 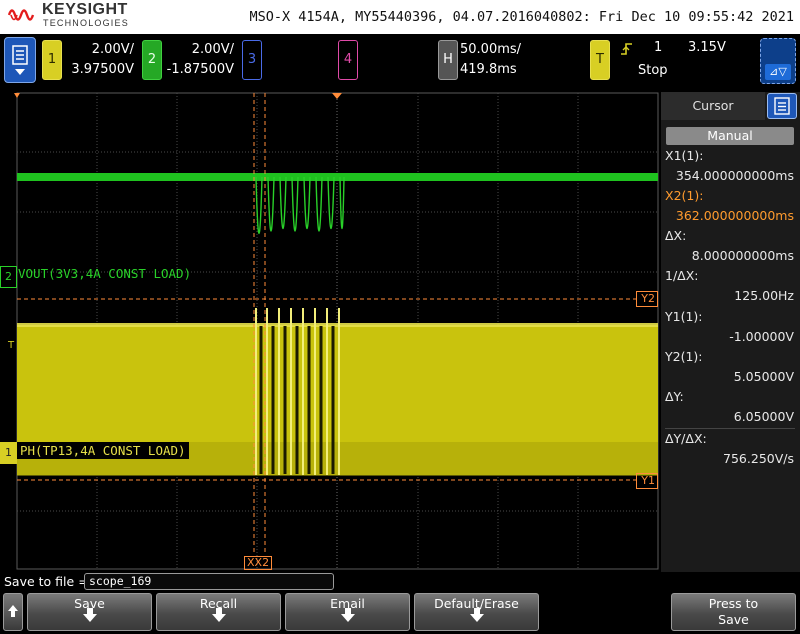 I want to click on press-to-save-softkey: Press to Save, so click(x=733, y=612).